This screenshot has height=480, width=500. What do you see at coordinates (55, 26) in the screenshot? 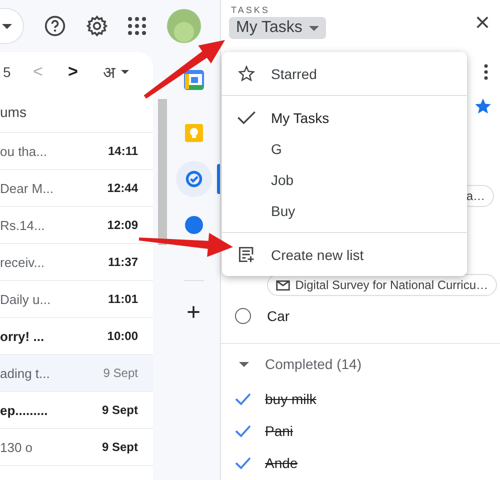
I see `help-icon` at bounding box center [55, 26].